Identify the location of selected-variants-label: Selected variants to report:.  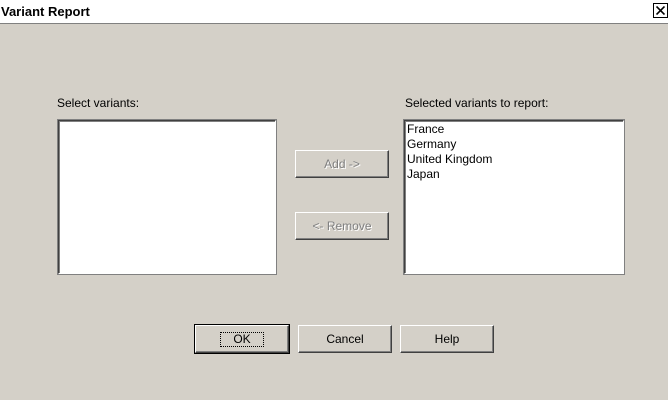
(477, 103).